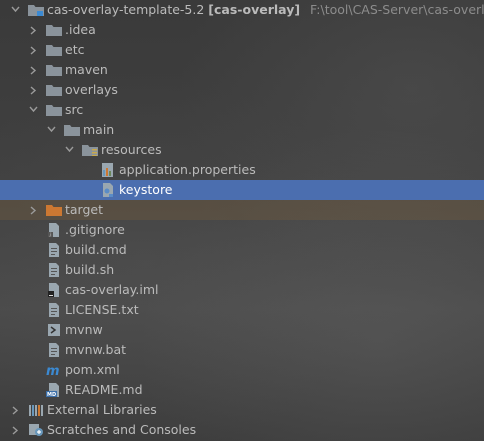  What do you see at coordinates (397, 9) in the screenshot?
I see `root-project-path: F:\tool\CAS-Server\cas-overlay-te` at bounding box center [397, 9].